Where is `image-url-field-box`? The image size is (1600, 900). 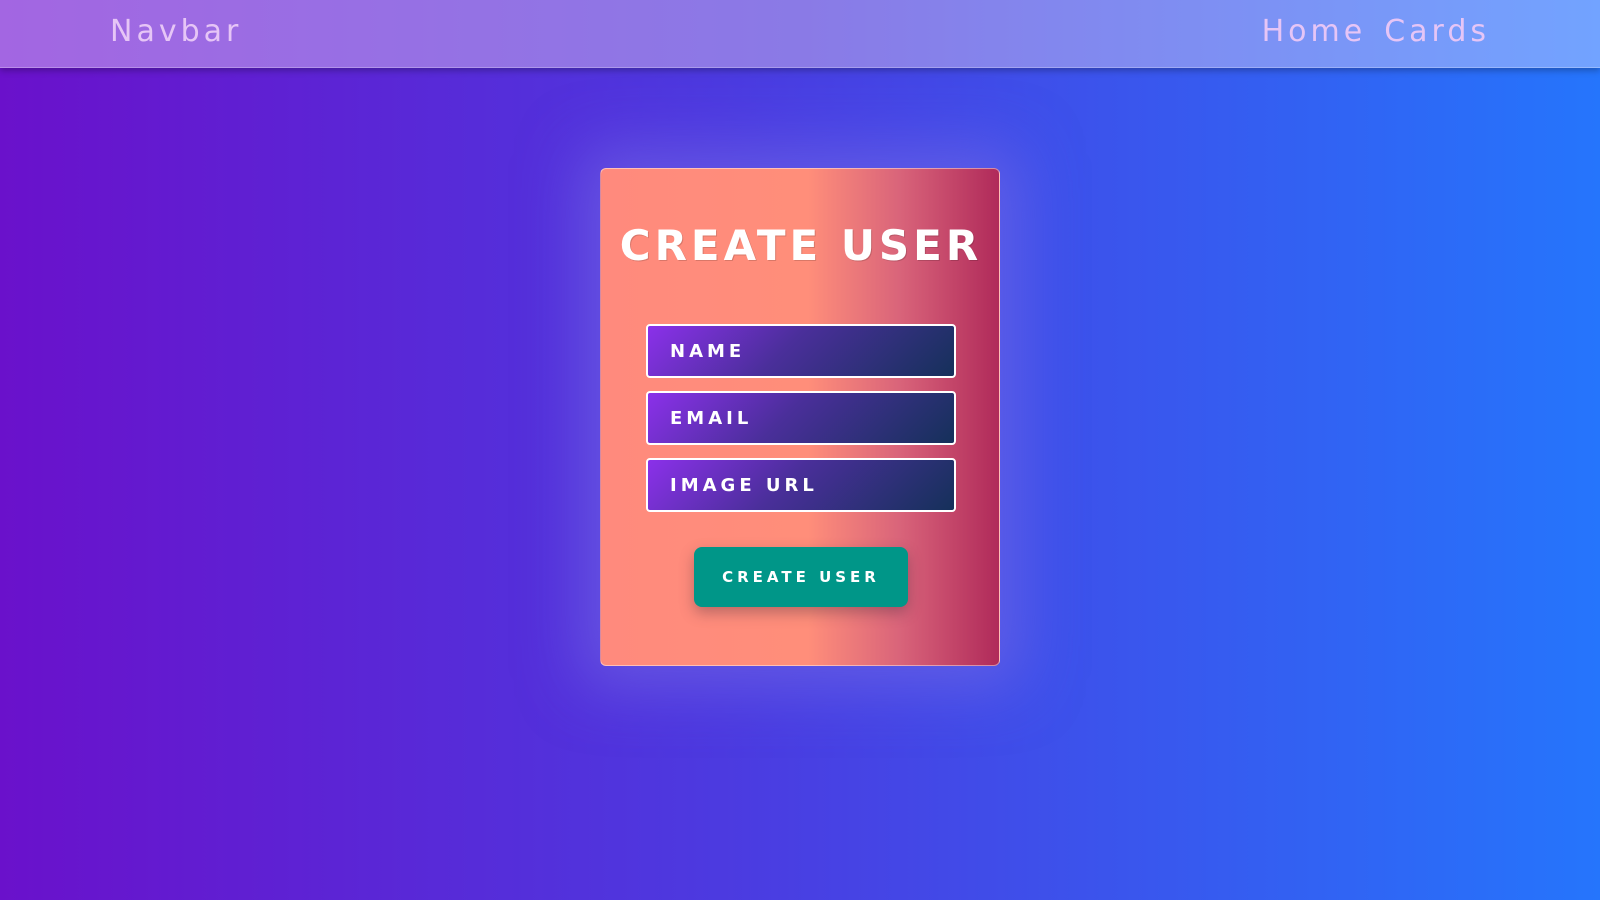
image-url-field-box is located at coordinates (801, 485).